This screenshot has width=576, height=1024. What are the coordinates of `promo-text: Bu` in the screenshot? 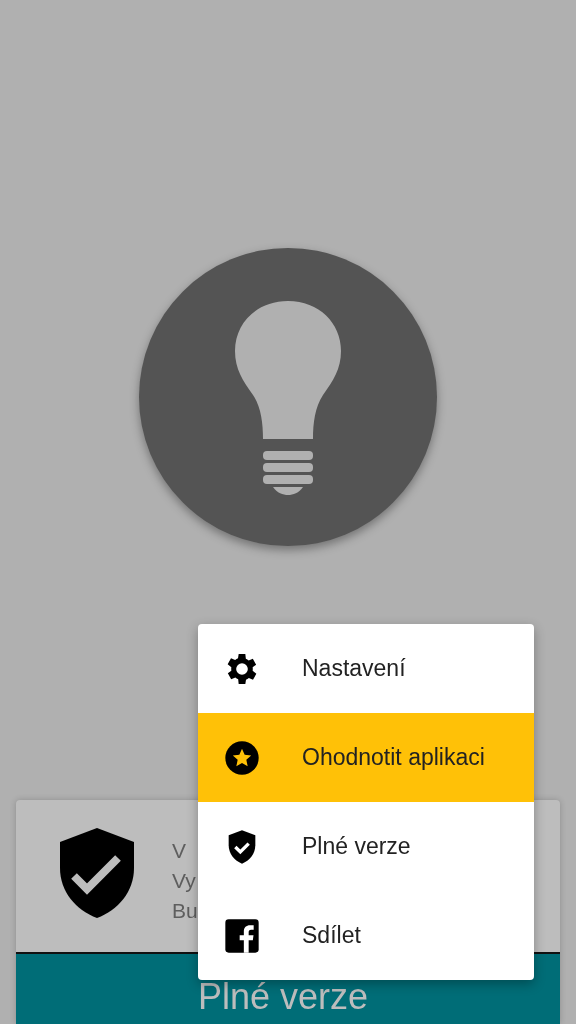 It's located at (185, 911).